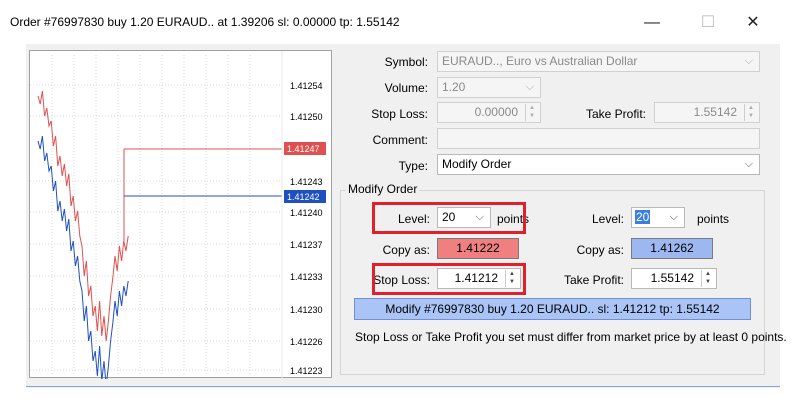 The width and height of the screenshot is (800, 400). Describe the element at coordinates (598, 138) in the screenshot. I see `comment-input` at that location.